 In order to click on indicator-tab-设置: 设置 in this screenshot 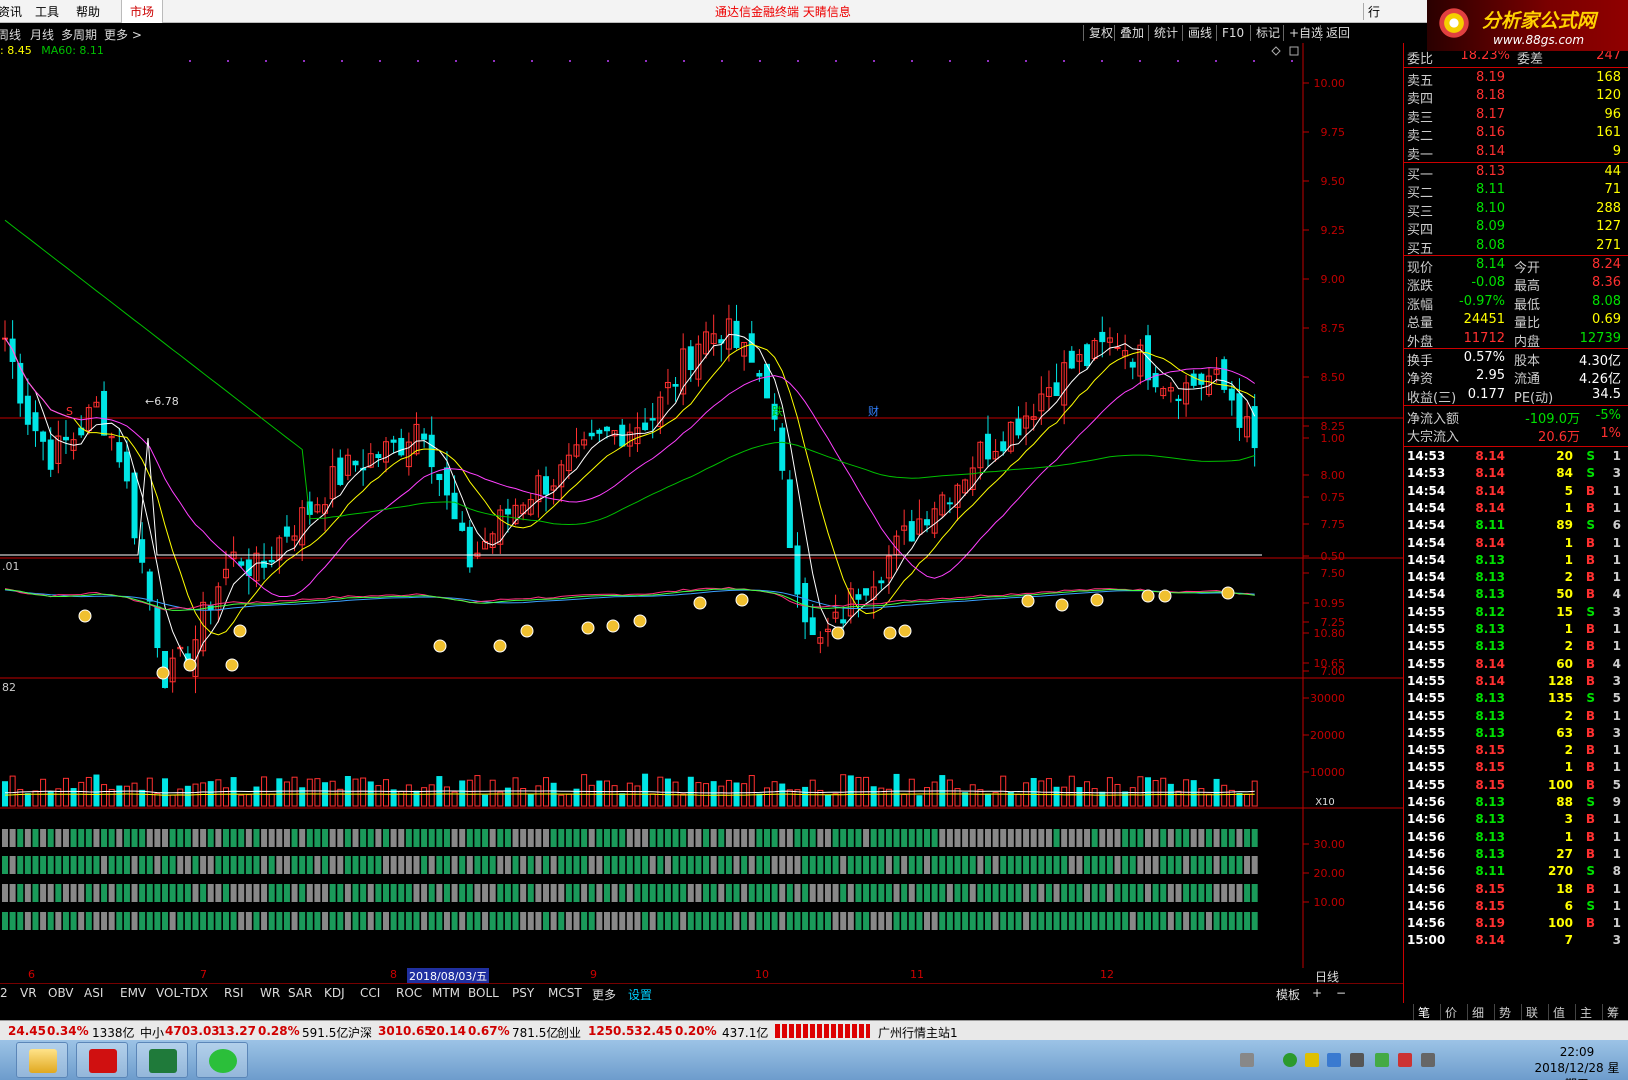, I will do `click(640, 994)`.